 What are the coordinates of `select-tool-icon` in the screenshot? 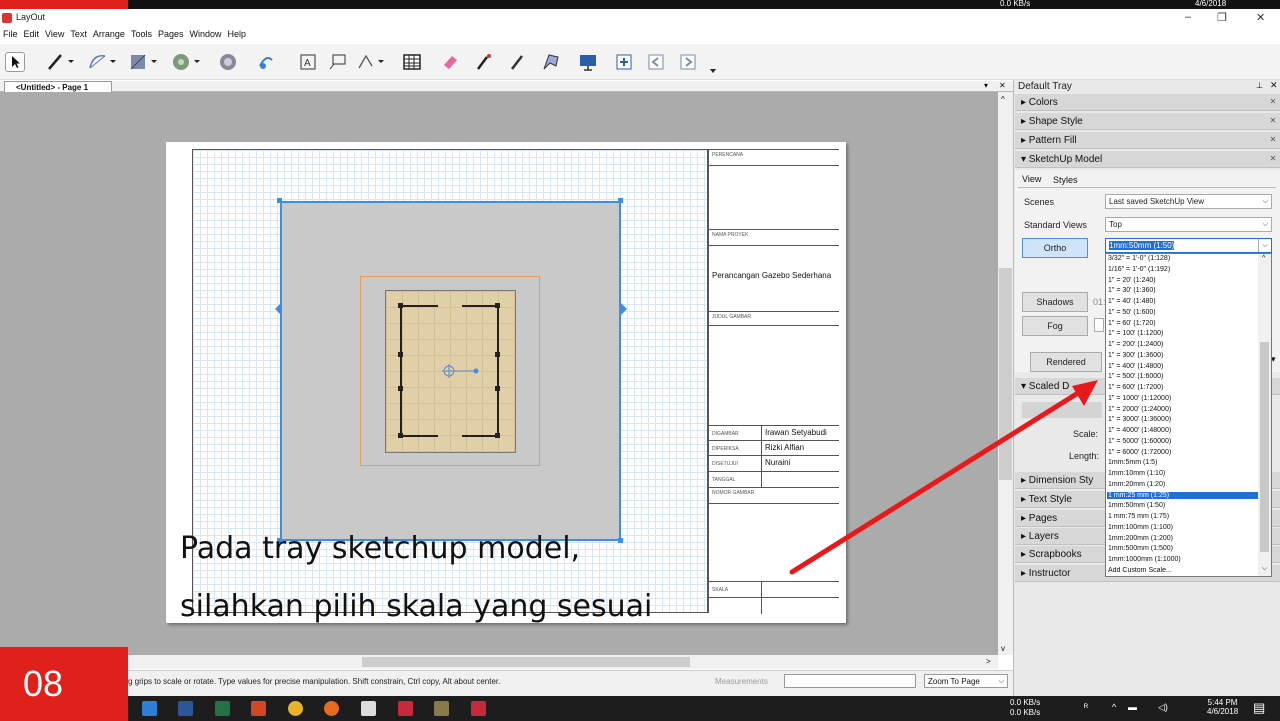 It's located at (15, 62).